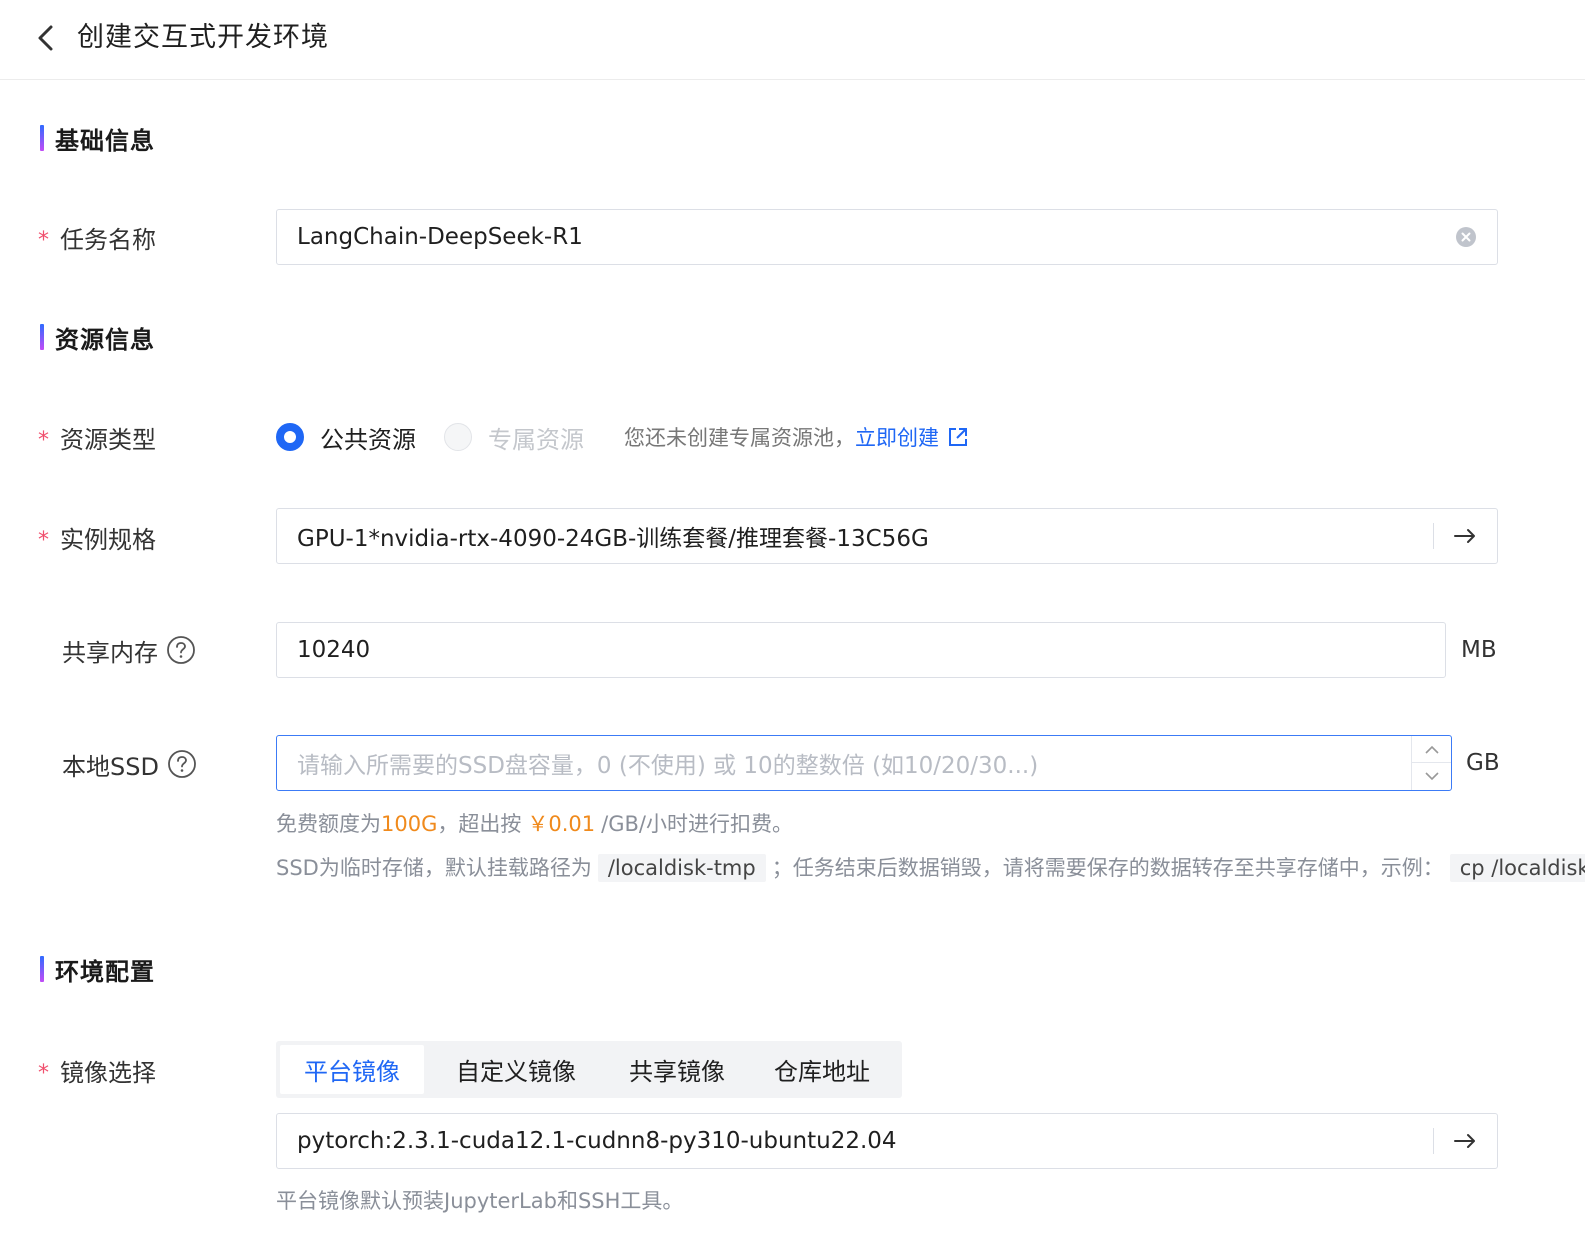  I want to click on ssd-billing-prefix: 免费额度为, so click(328, 824).